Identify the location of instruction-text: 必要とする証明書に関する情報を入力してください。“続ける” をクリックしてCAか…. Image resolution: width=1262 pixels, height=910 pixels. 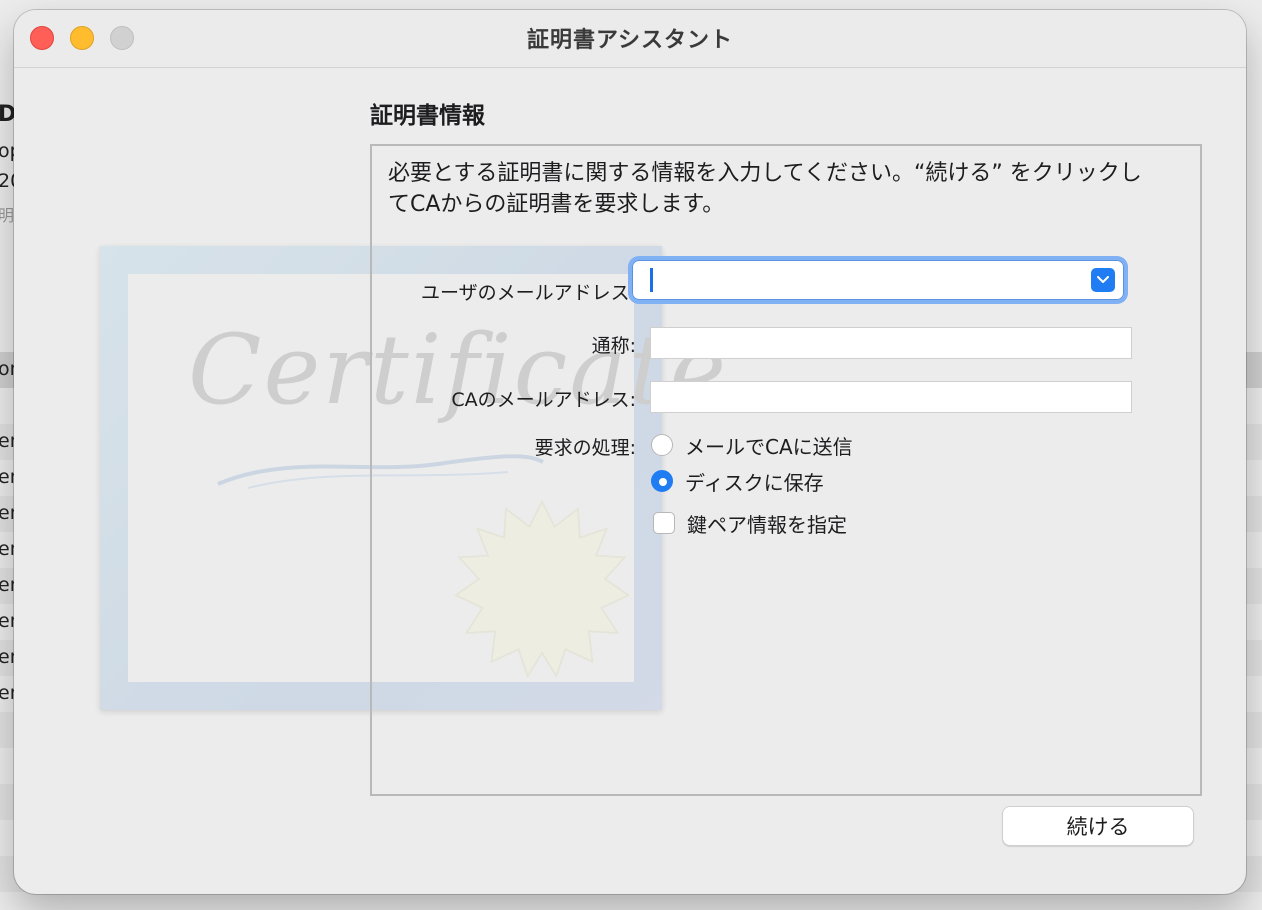
(765, 189).